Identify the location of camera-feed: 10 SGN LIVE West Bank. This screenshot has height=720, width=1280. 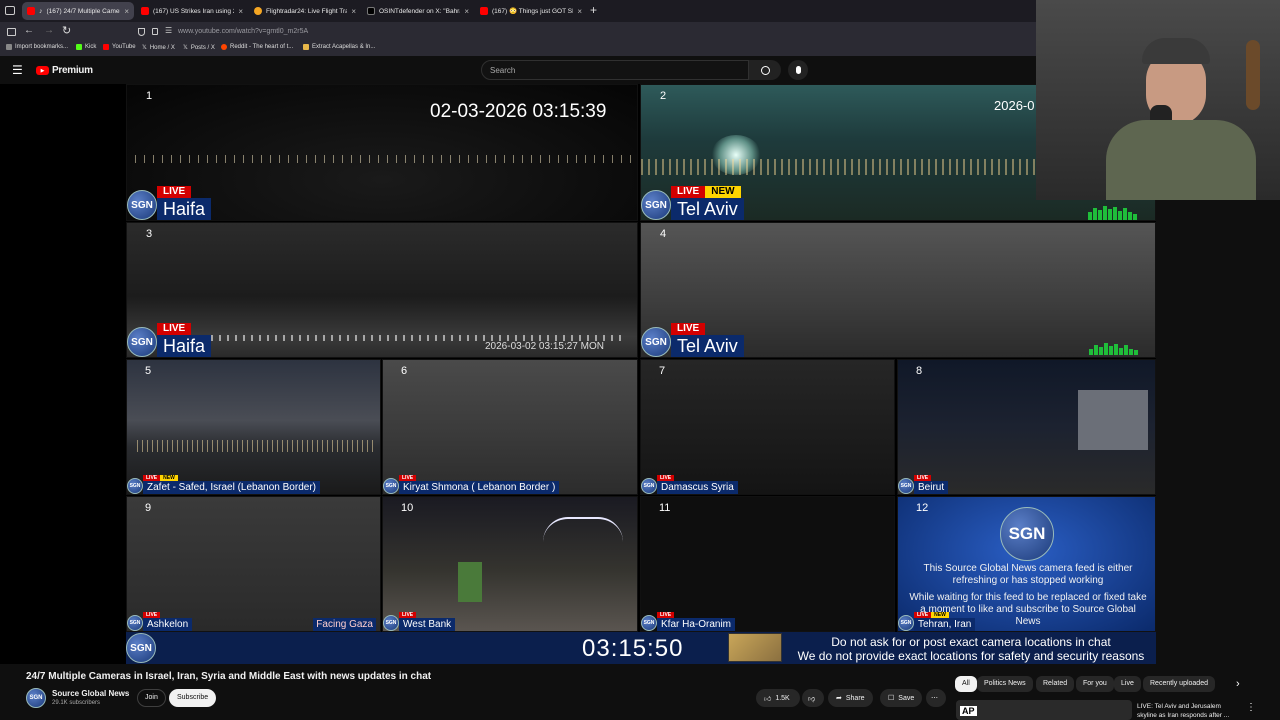
(510, 564).